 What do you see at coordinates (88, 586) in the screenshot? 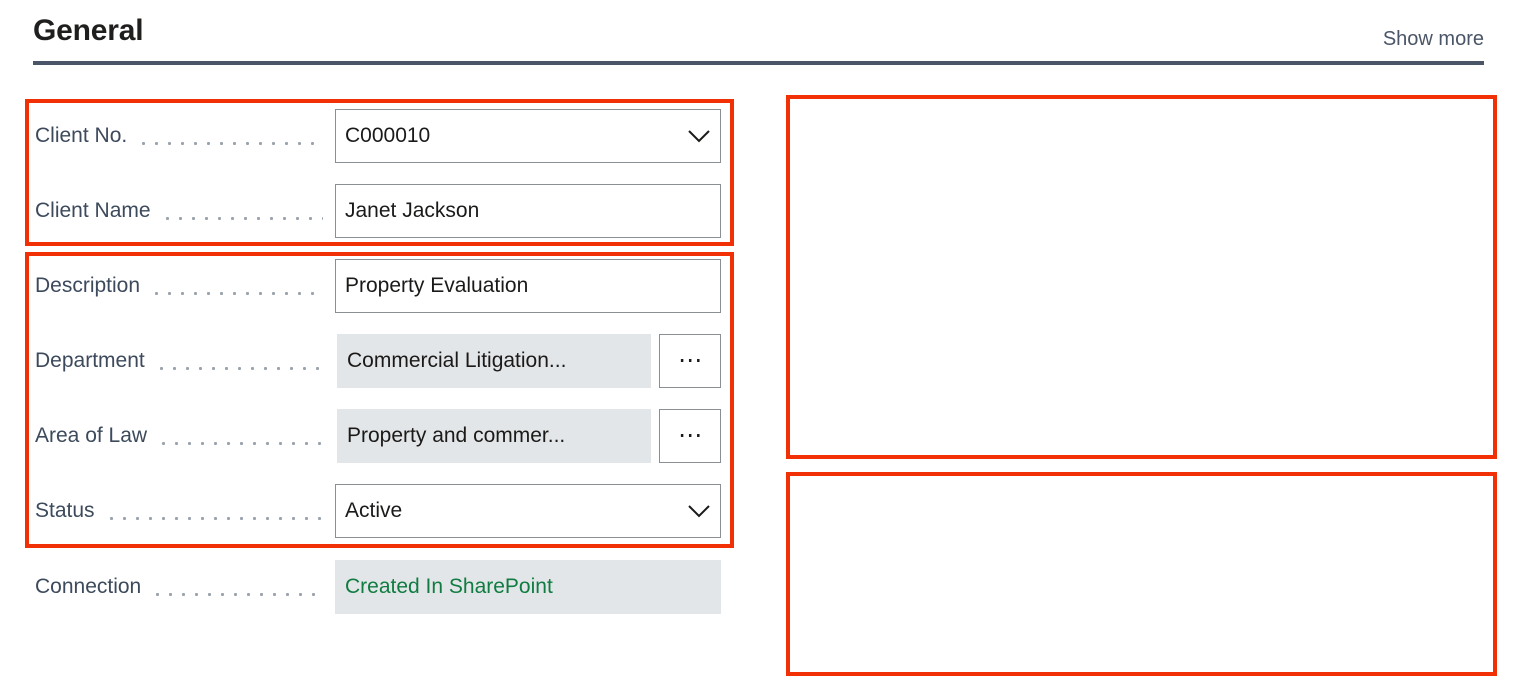
I see `field-label-connection: Connection` at bounding box center [88, 586].